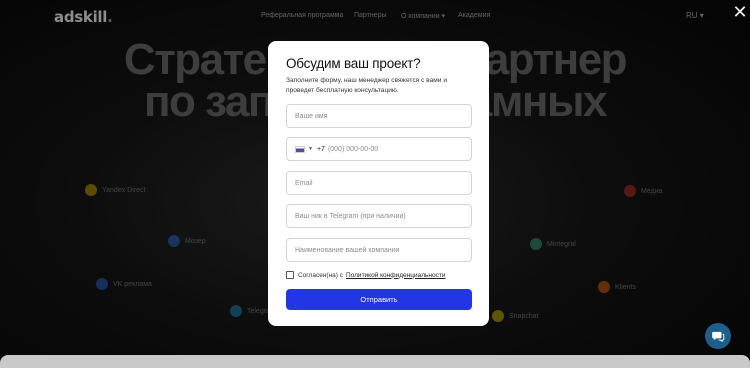 This screenshot has height=368, width=750. Describe the element at coordinates (310, 149) in the screenshot. I see `chevron-down-icon: ▼` at that location.